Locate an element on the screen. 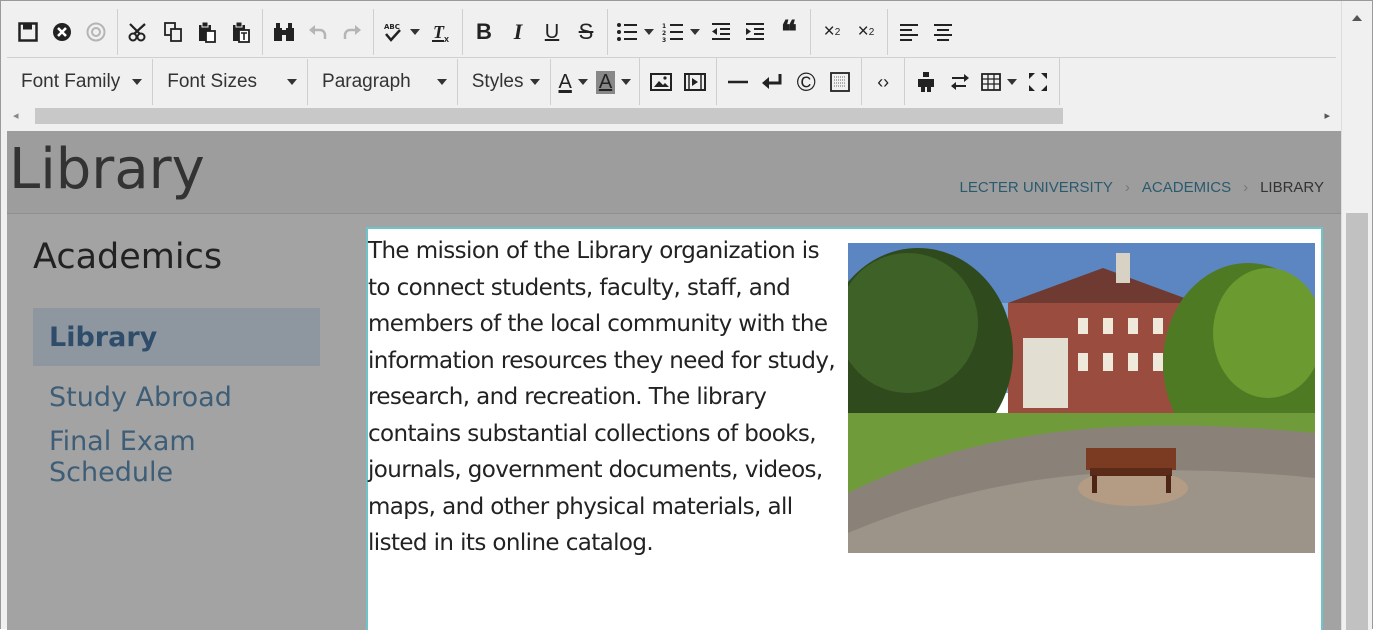  text-color-caret-icon is located at coordinates (582, 82).